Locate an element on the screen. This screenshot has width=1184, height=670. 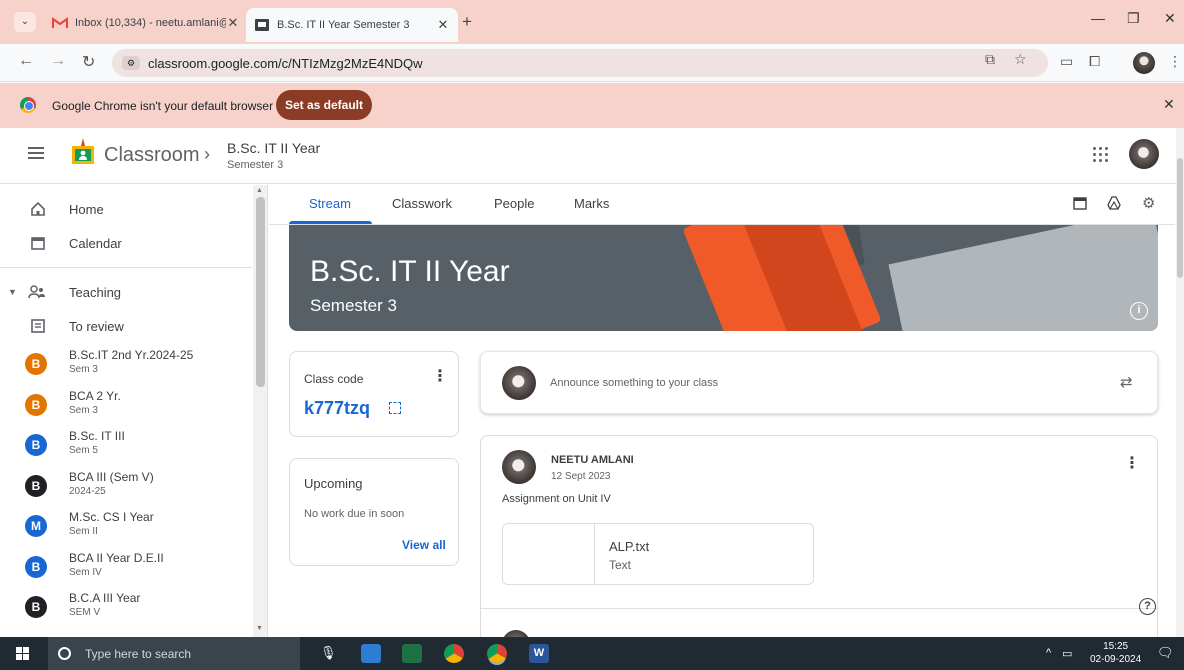
class-code-more-icon: ⋮ is located at coordinates (440, 377).